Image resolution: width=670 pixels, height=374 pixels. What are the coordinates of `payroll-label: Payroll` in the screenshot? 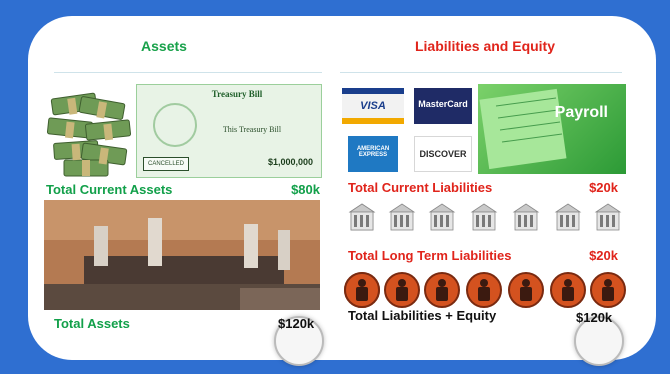 It's located at (581, 112).